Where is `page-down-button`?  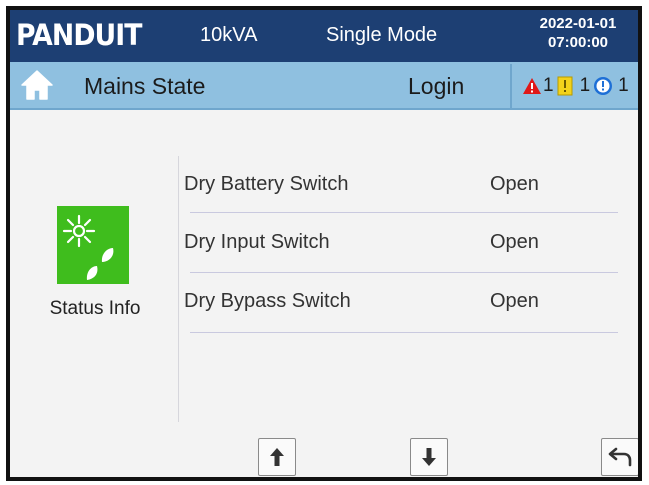
page-down-button is located at coordinates (429, 457).